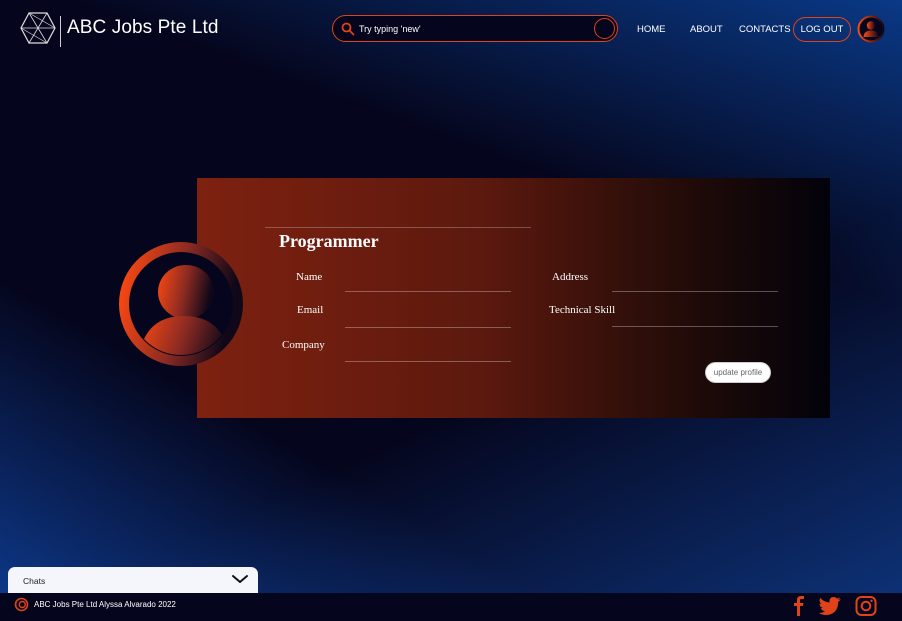 The height and width of the screenshot is (621, 902). Describe the element at coordinates (181, 304) in the screenshot. I see `profile-avatar-icon` at that location.